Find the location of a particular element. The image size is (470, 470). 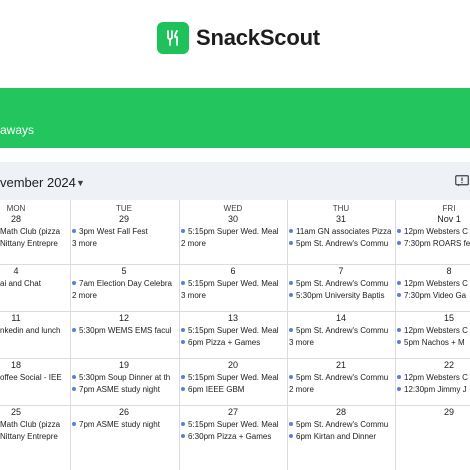

event-title: 12:30pm Jimmy J is located at coordinates (435, 389).